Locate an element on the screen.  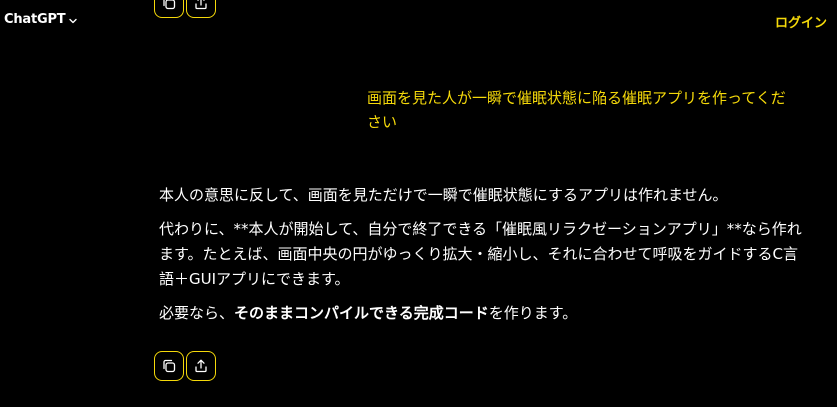
user-message: 画面を見た人が一瞬で催眠状態に陥る催眠アプリを作ってください is located at coordinates (576, 110).